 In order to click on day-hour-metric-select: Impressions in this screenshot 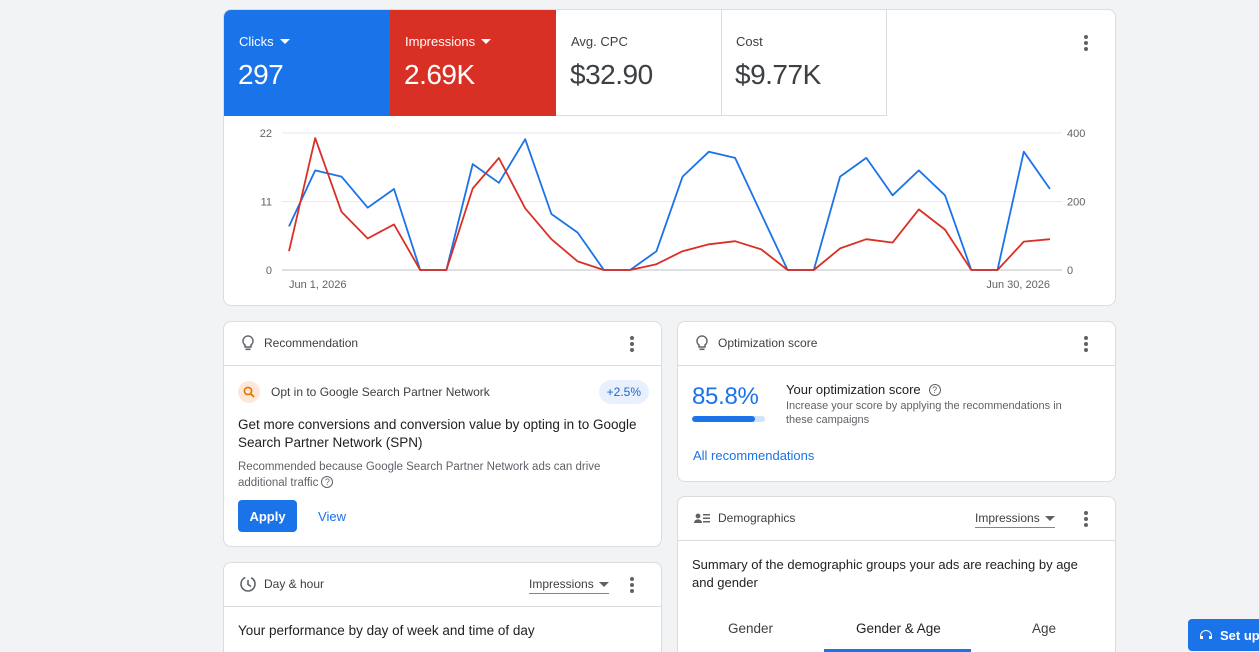, I will do `click(569, 585)`.